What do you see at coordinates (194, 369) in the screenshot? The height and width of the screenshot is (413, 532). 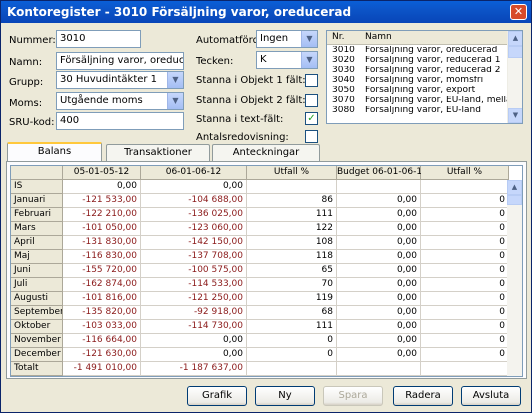 I see `table-cell: -1 187 637,00` at bounding box center [194, 369].